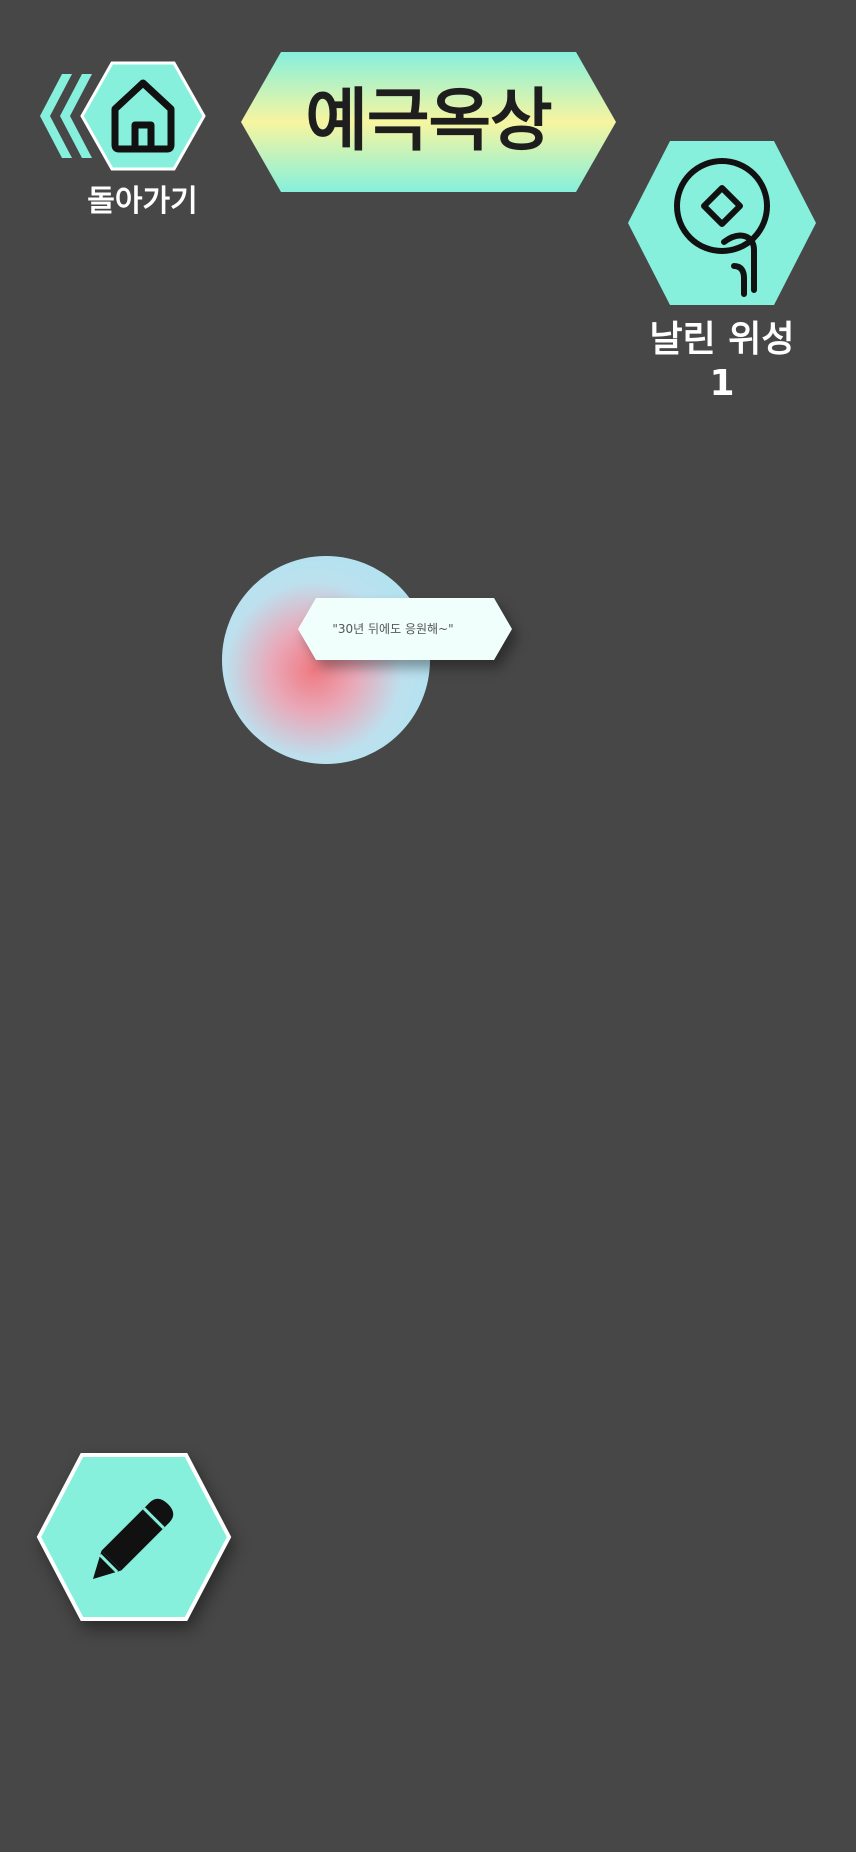  Describe the element at coordinates (722, 223) in the screenshot. I see `satellite-button` at that location.